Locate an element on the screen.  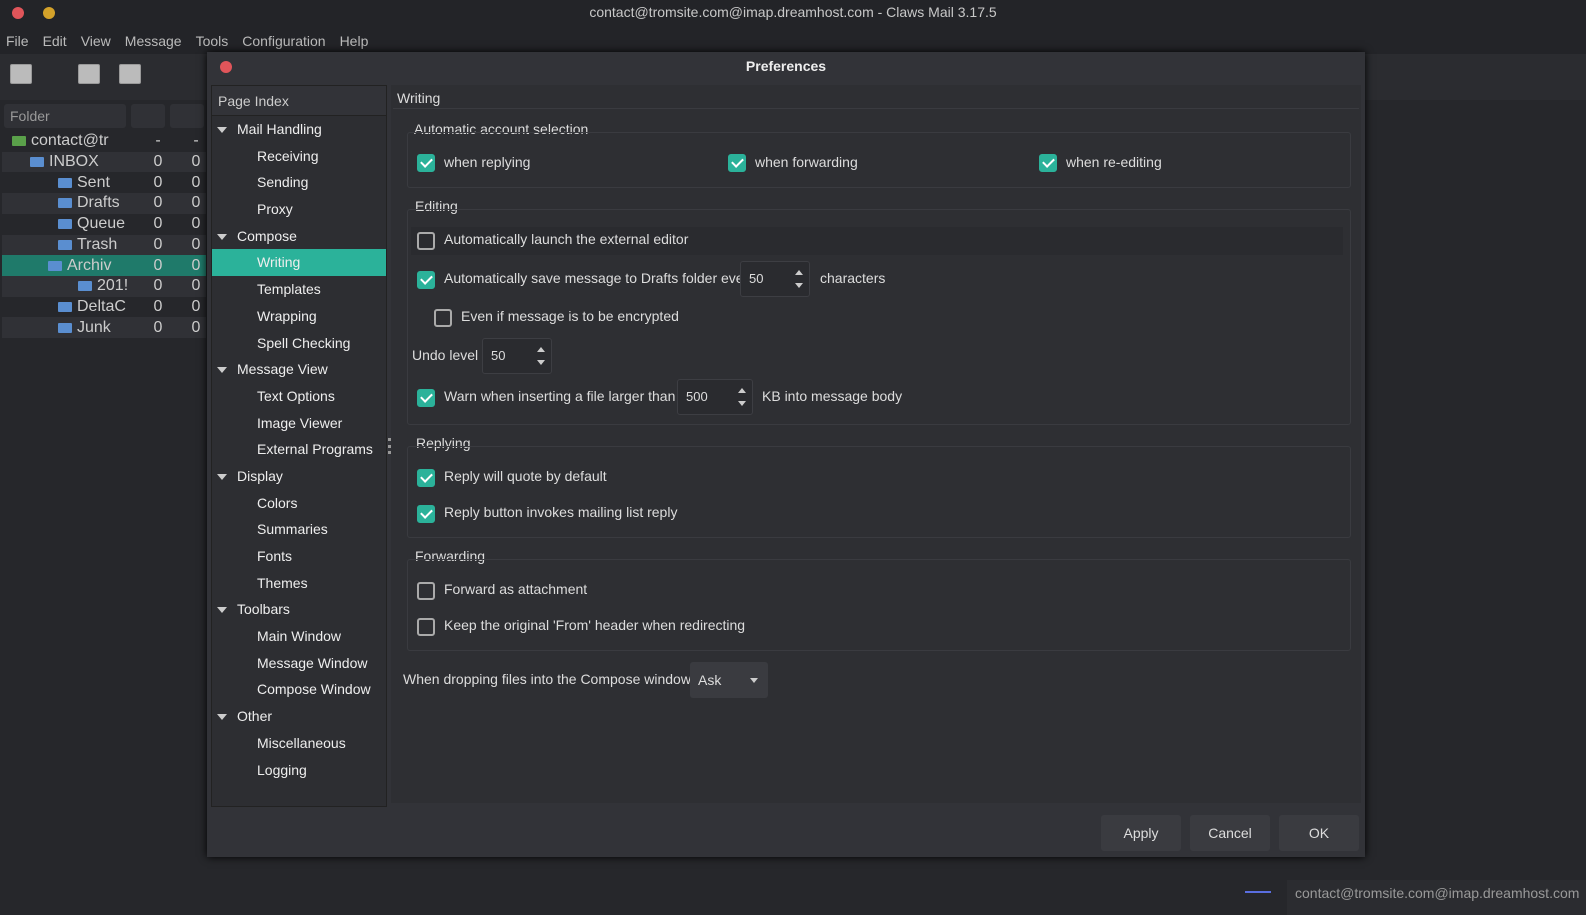
page-index-item: Display is located at coordinates (299, 476).